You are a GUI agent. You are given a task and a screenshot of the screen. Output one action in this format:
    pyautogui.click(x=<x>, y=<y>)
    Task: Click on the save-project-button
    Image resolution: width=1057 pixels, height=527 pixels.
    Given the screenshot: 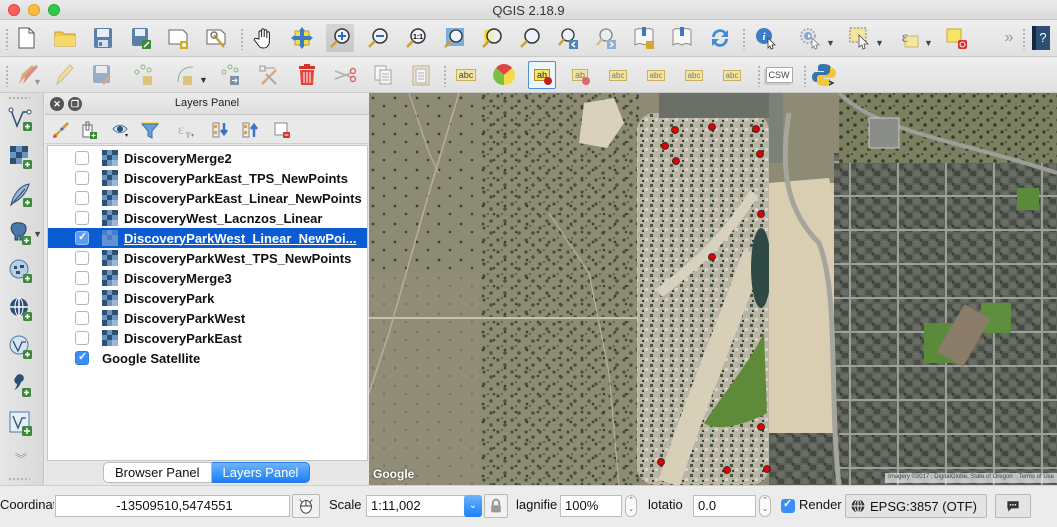 What is the action you would take?
    pyautogui.click(x=103, y=38)
    